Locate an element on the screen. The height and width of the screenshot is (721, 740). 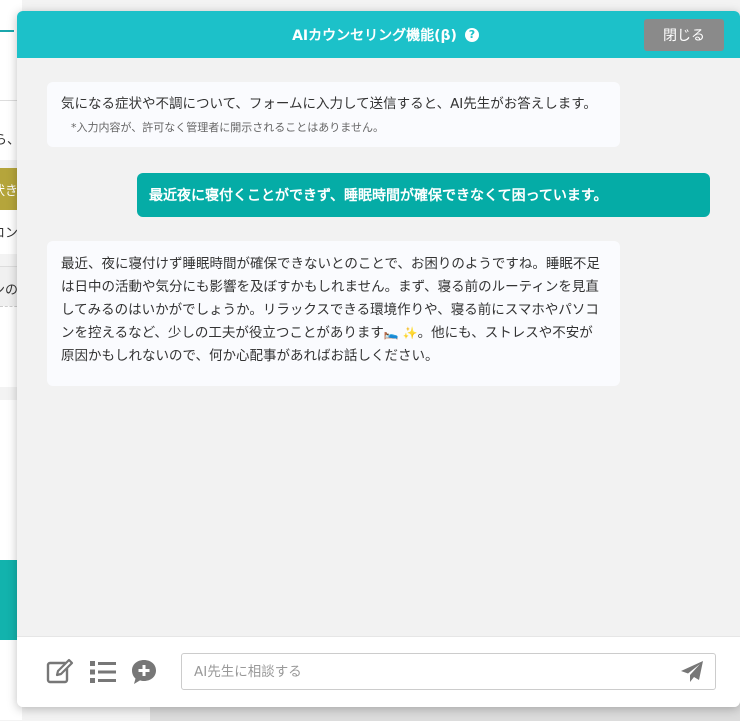
input-bar is located at coordinates (378, 671).